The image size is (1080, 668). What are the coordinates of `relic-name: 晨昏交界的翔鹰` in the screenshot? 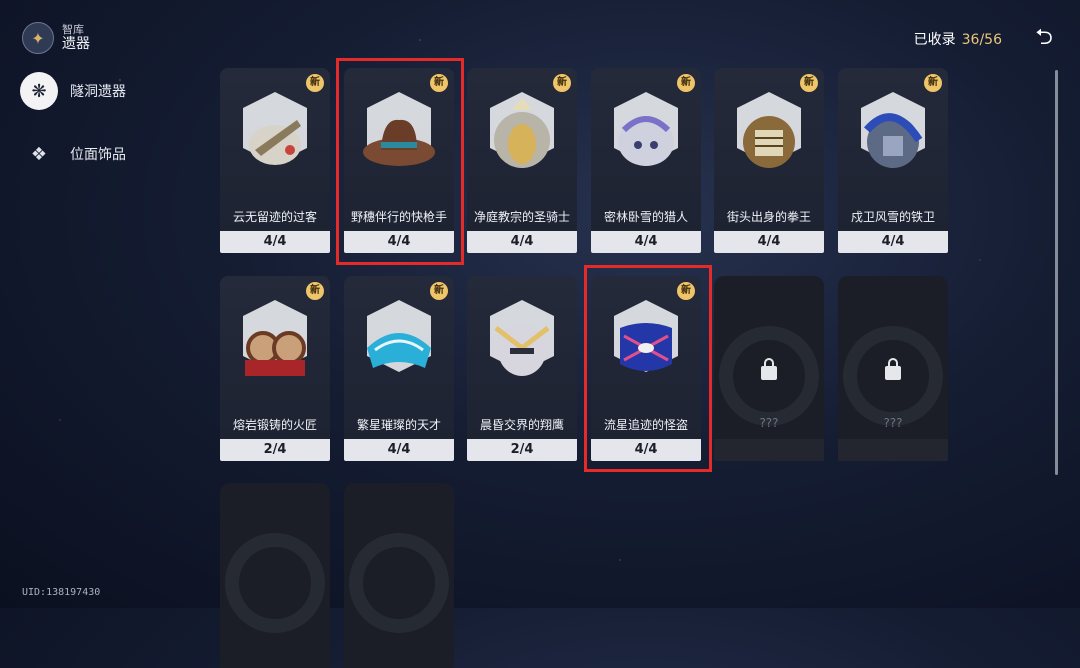 It's located at (521, 425).